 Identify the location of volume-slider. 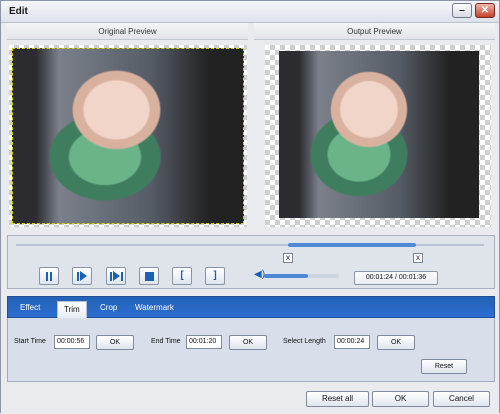
(301, 276).